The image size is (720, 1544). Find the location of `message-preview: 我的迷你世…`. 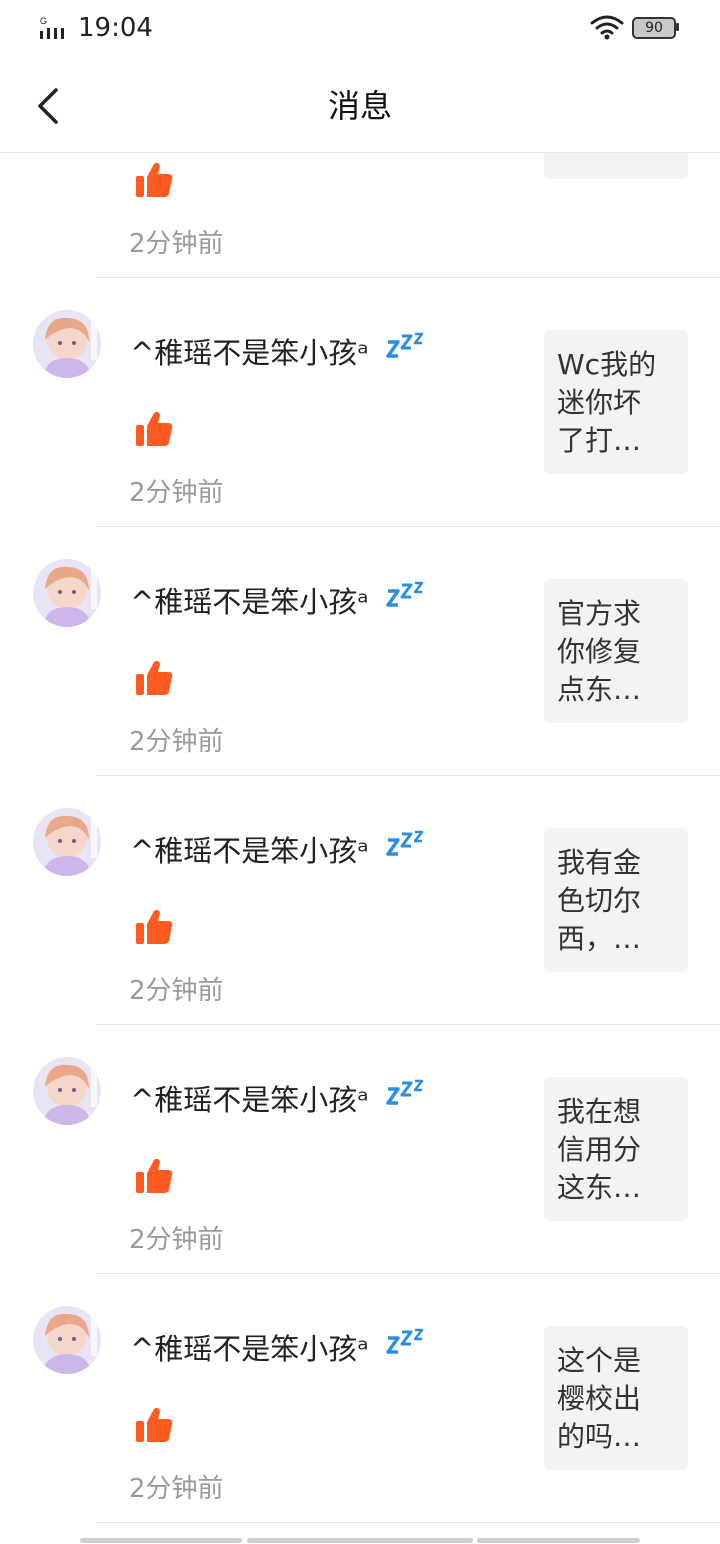

message-preview: 我的迷你世… is located at coordinates (616, 166).